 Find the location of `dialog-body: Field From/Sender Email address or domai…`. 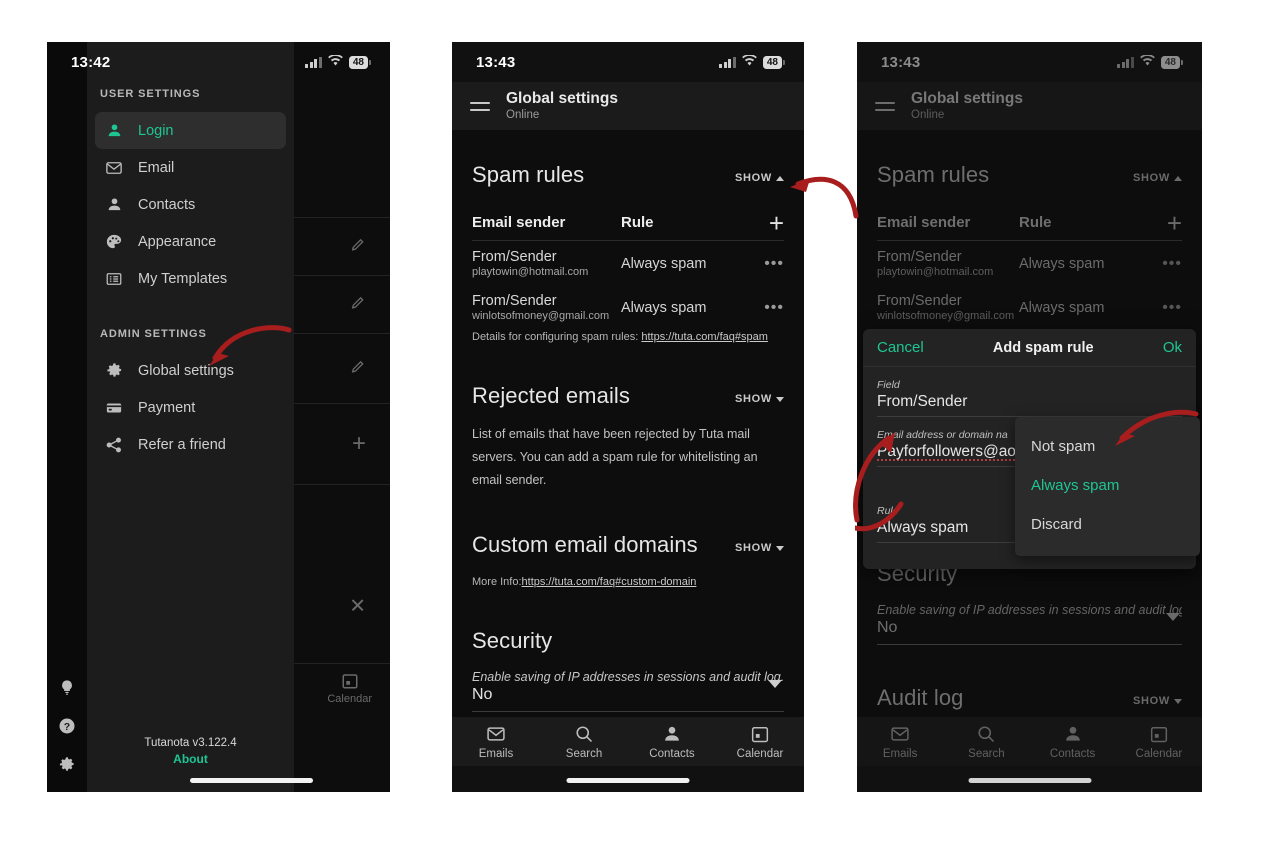

dialog-body: Field From/Sender Email address or domai… is located at coordinates (1031, 468).